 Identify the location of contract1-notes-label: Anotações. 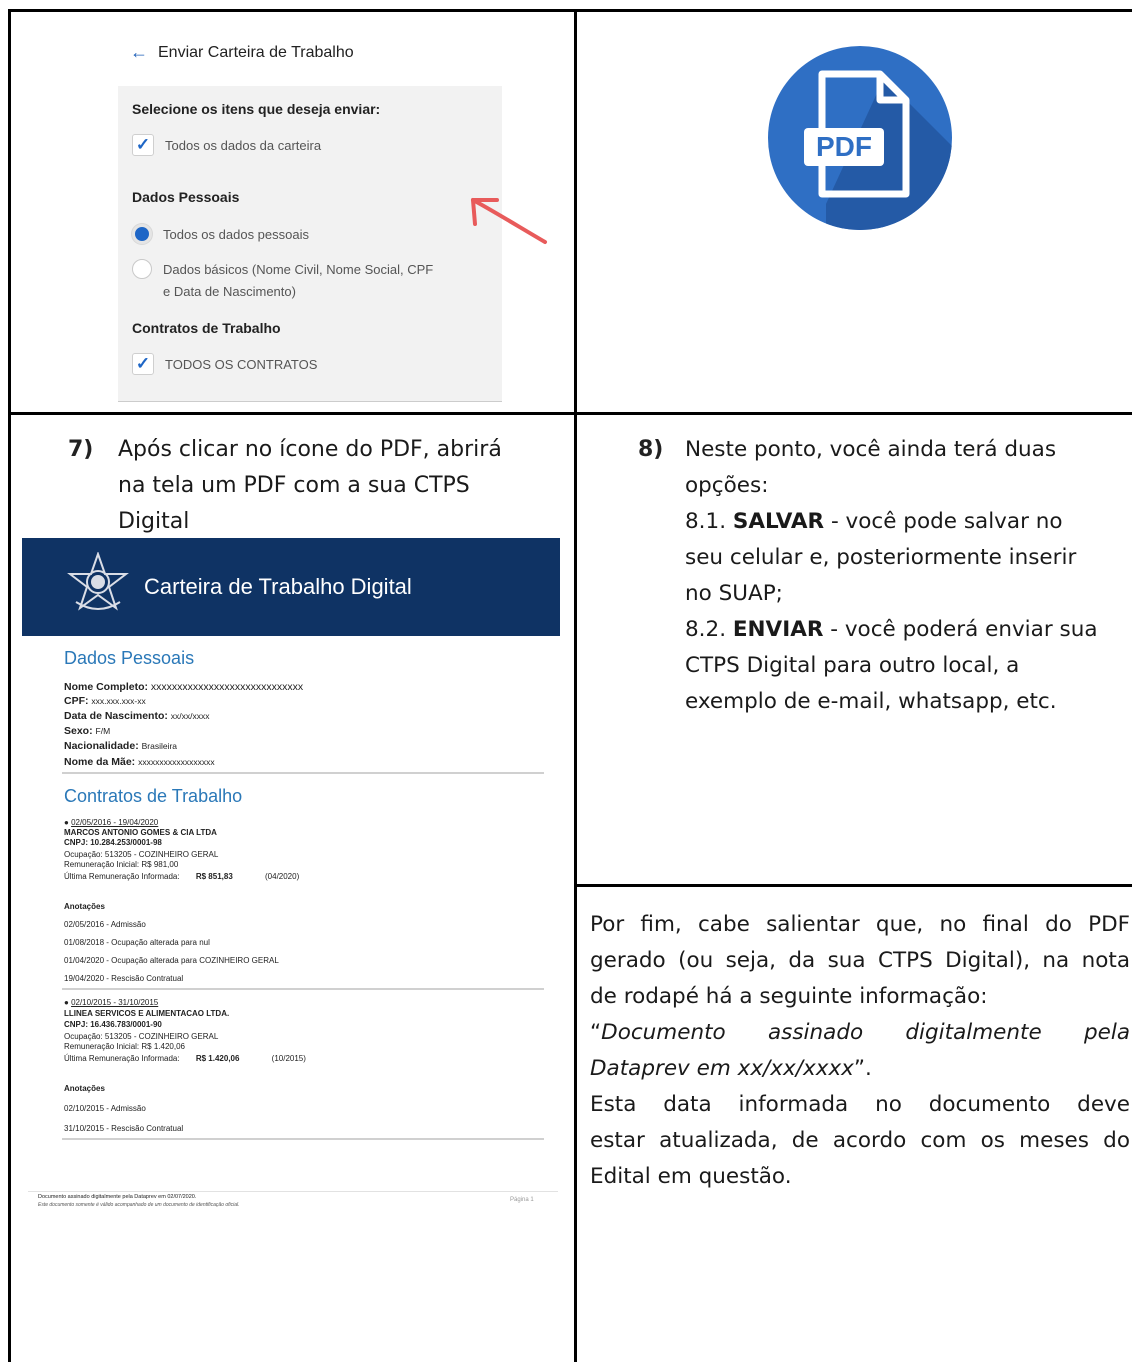
(84, 906).